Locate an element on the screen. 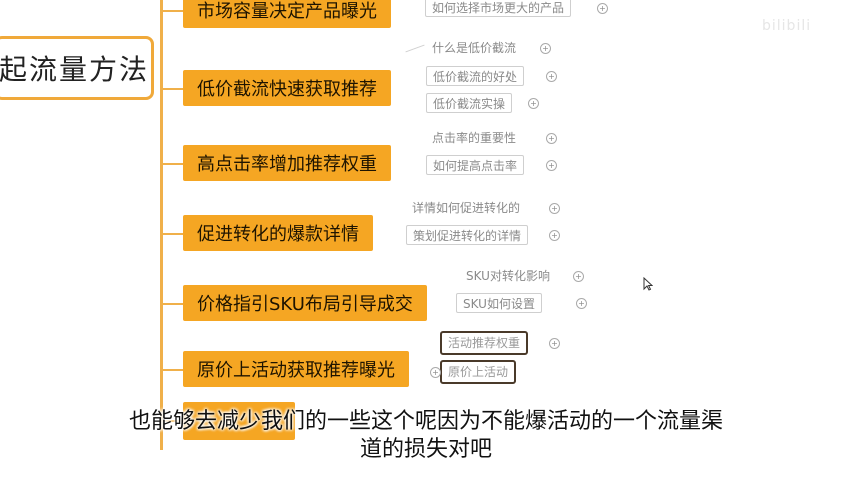 The image size is (852, 480). sub-node: 低价截流实操 is located at coordinates (469, 103).